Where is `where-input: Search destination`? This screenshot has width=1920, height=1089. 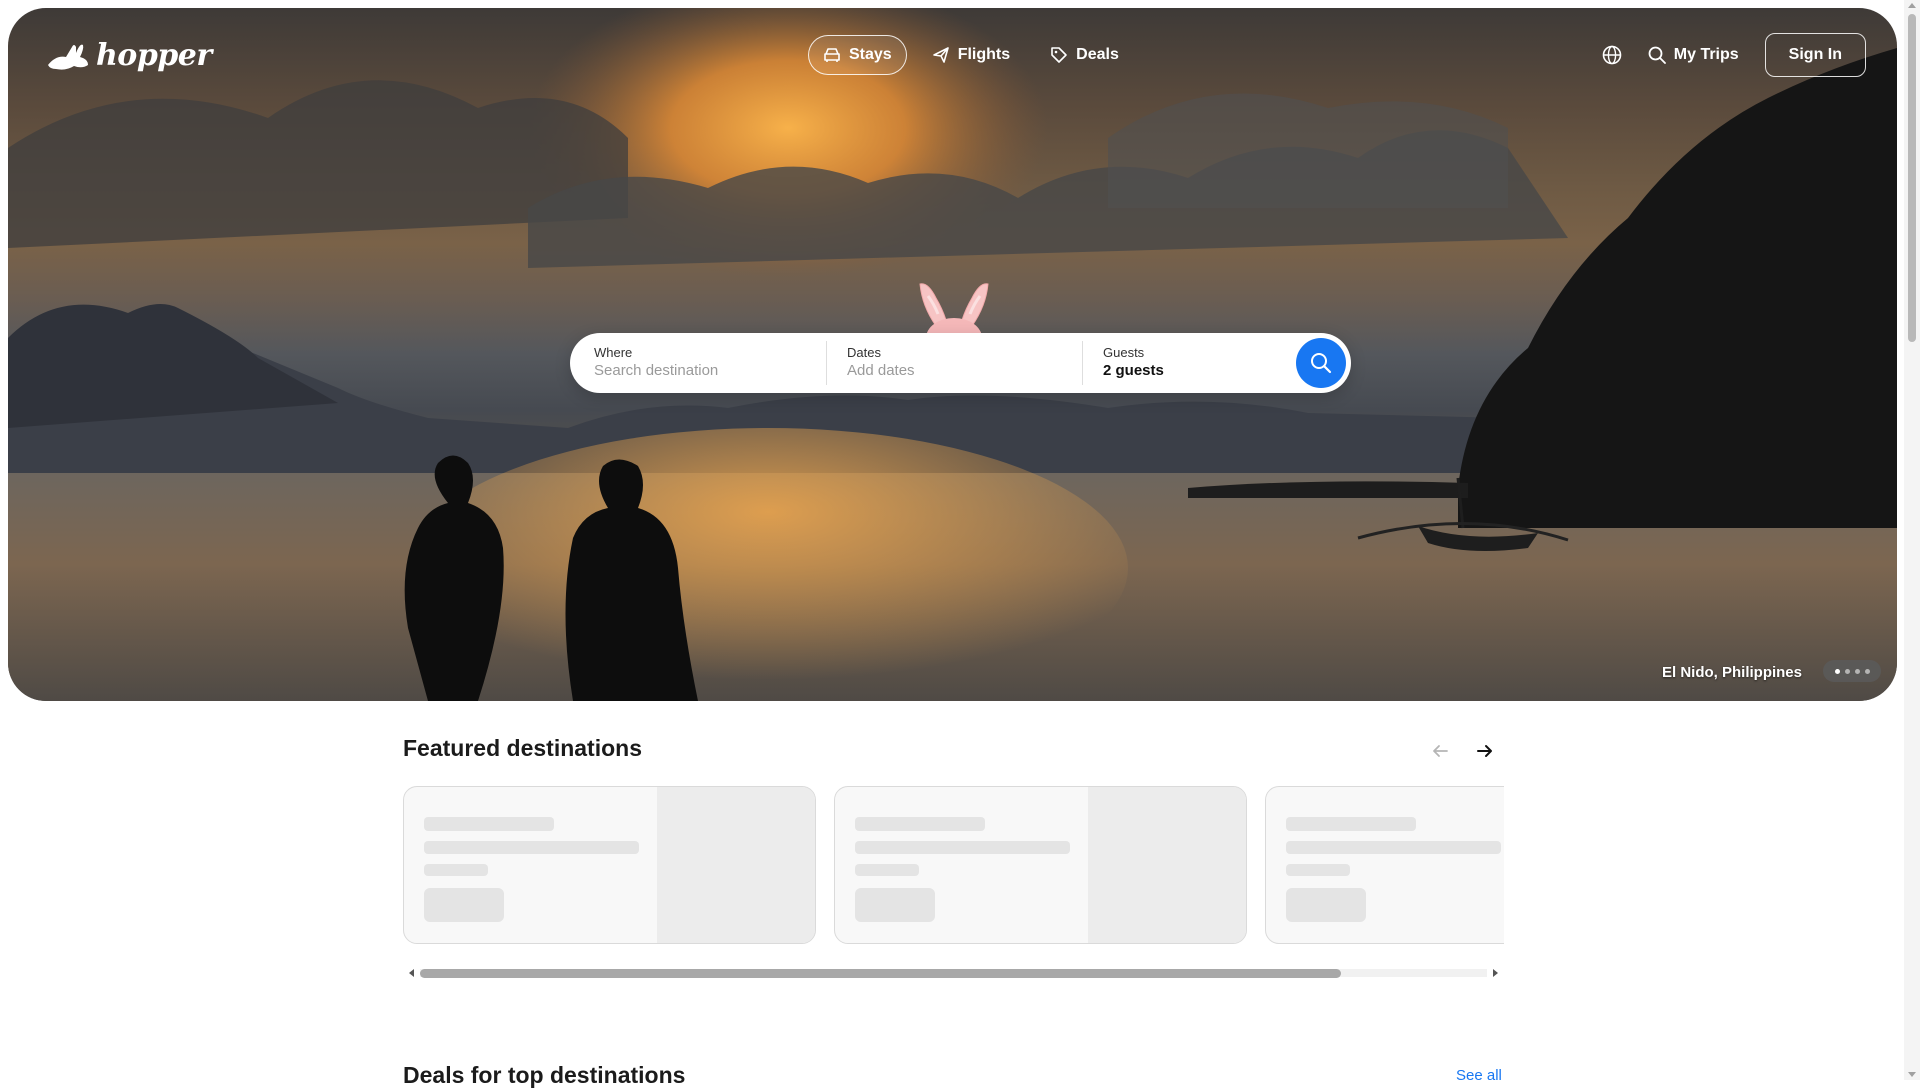
where-input: Search destination is located at coordinates (710, 371).